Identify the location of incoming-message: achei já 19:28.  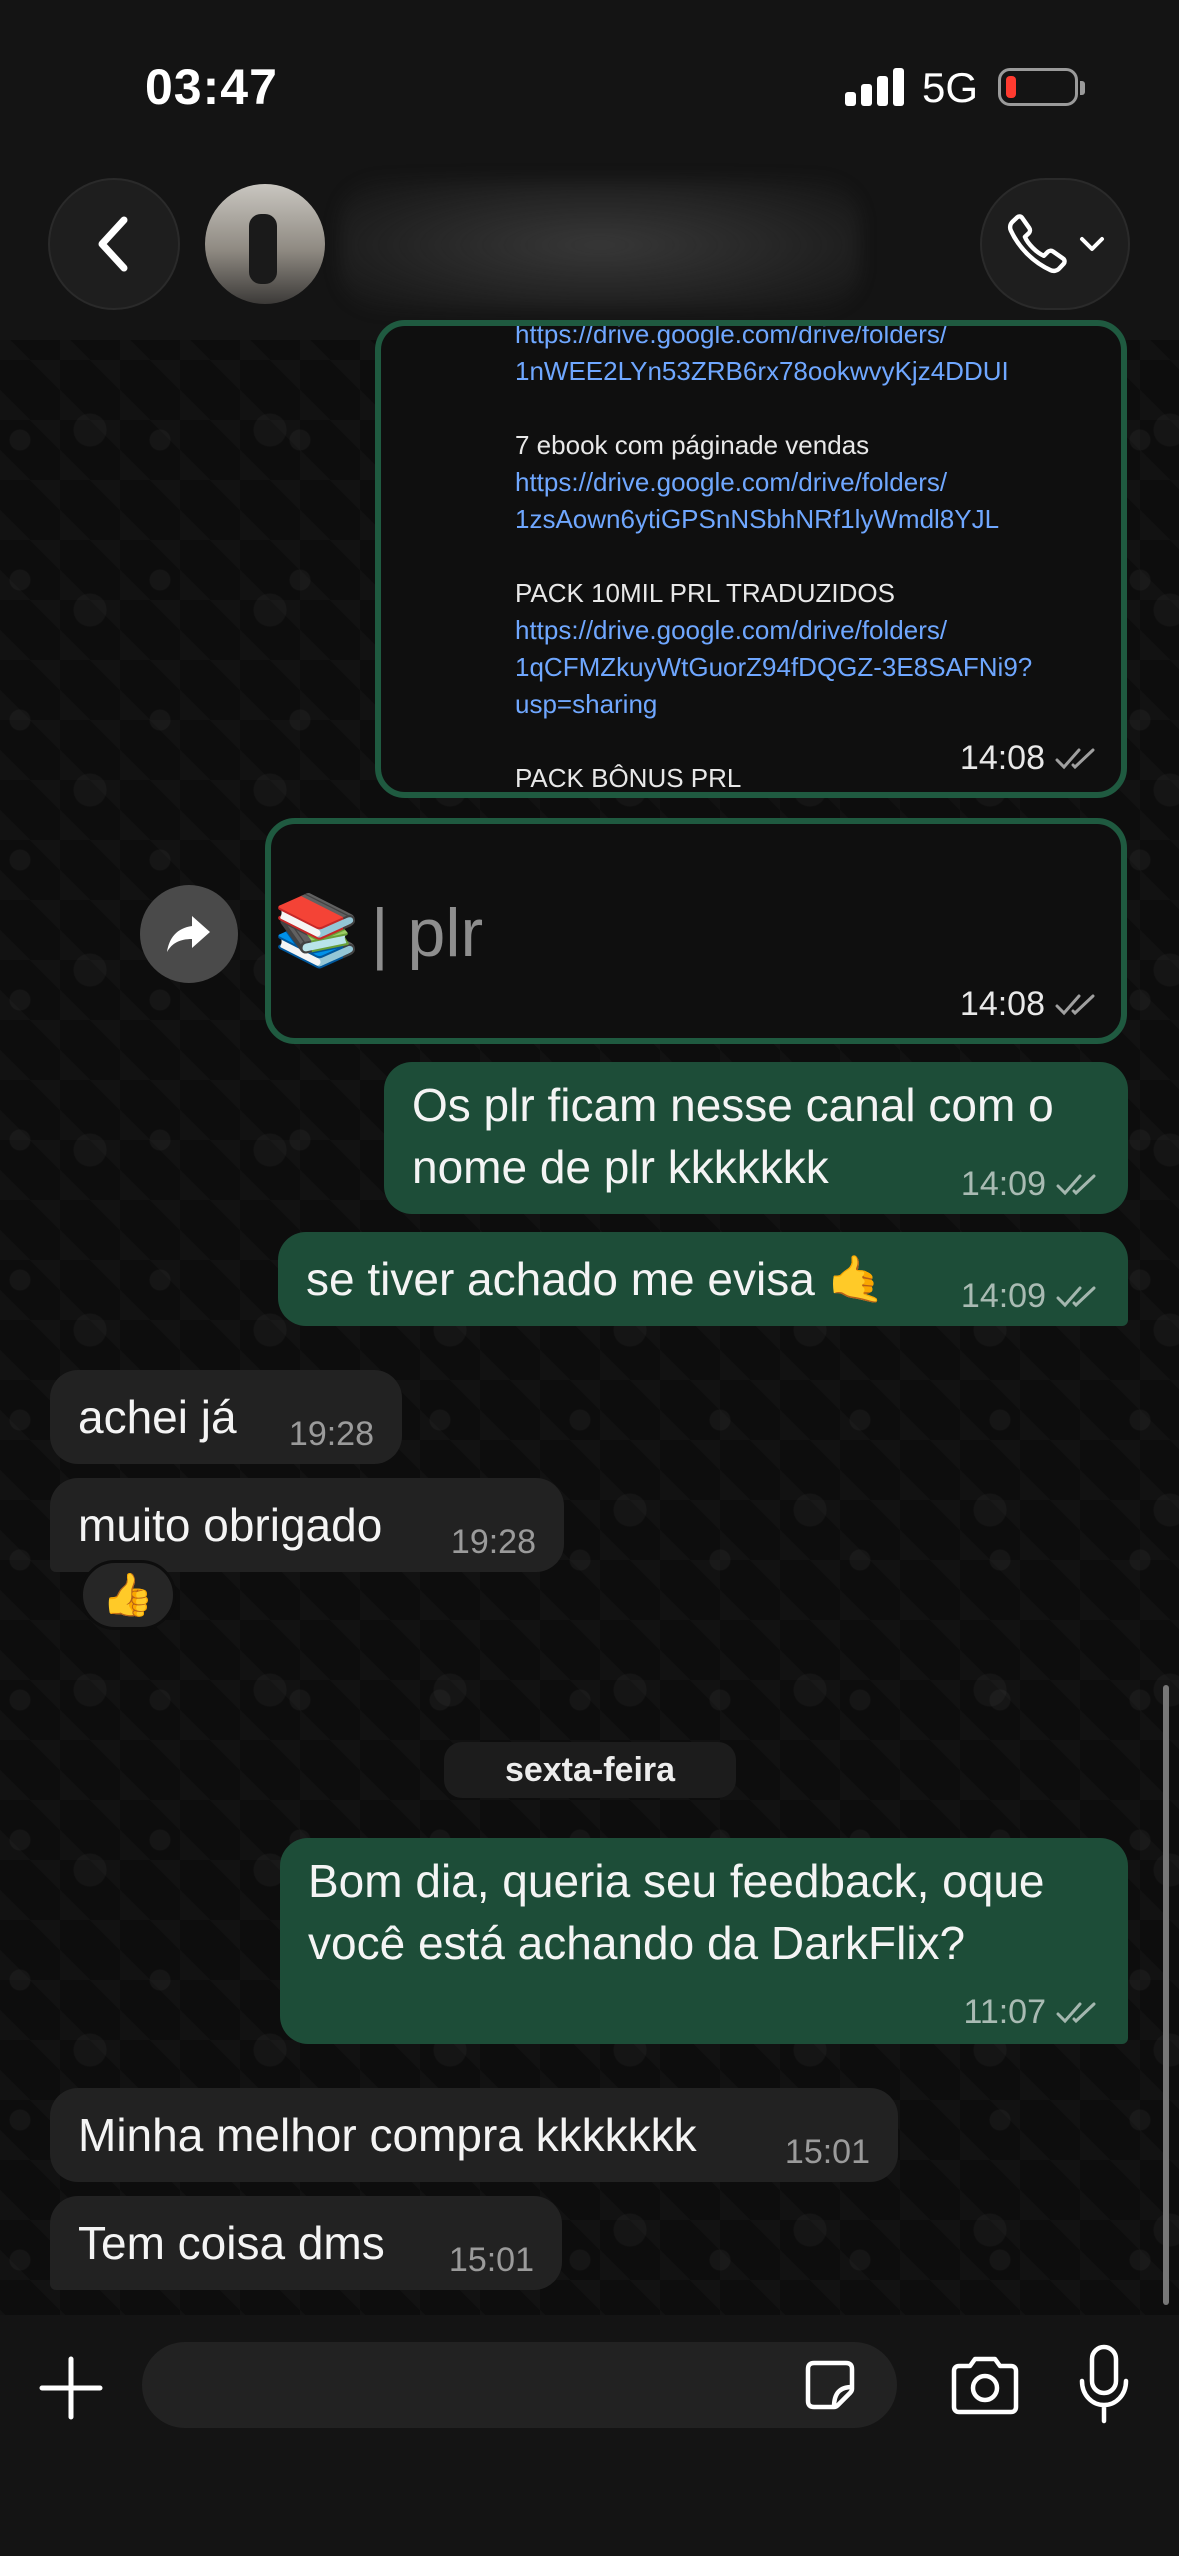
(226, 1417).